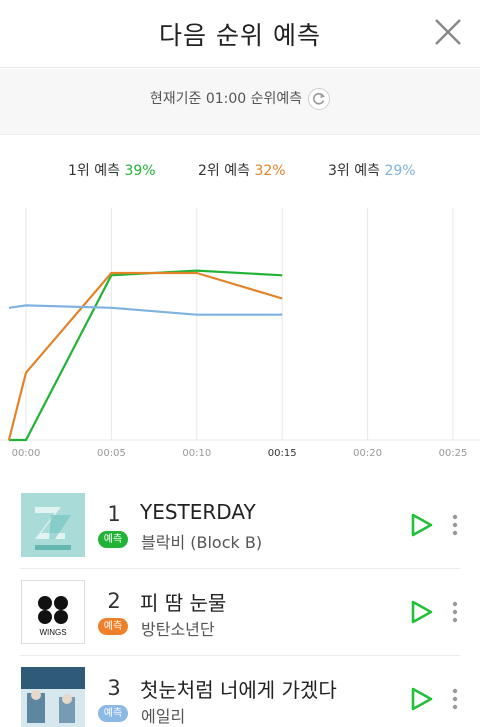 The height and width of the screenshot is (727, 480). What do you see at coordinates (319, 99) in the screenshot?
I see `refresh-icon` at bounding box center [319, 99].